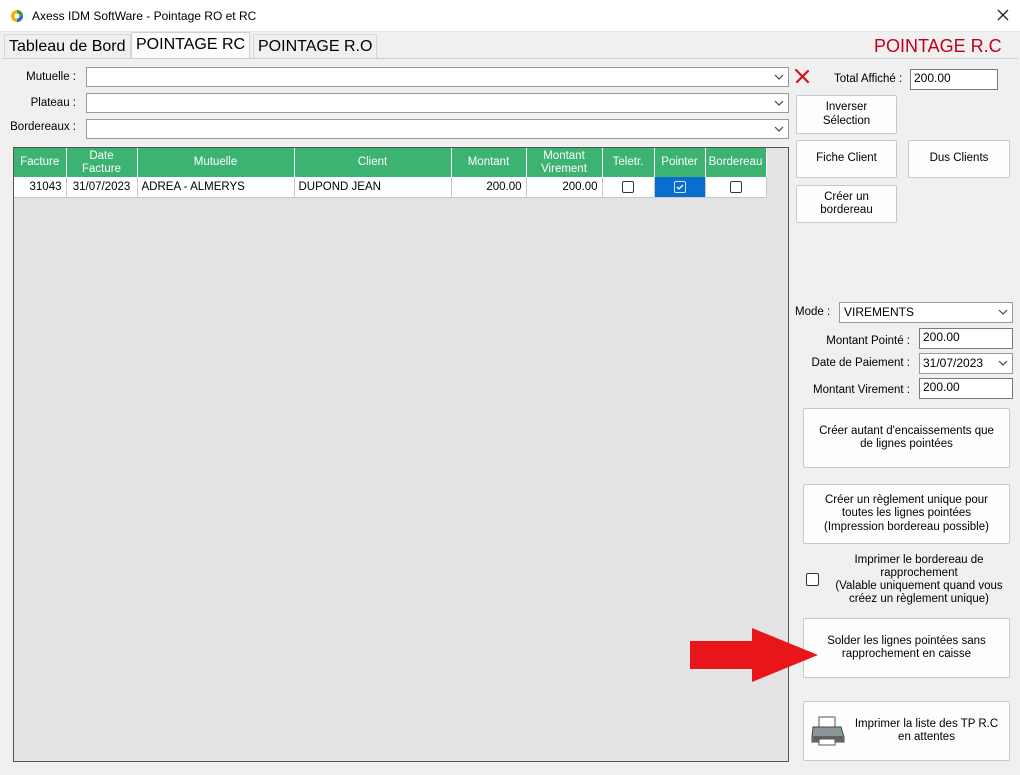  Describe the element at coordinates (966, 338) in the screenshot. I see `montant-pointe-field: 200.00` at that location.